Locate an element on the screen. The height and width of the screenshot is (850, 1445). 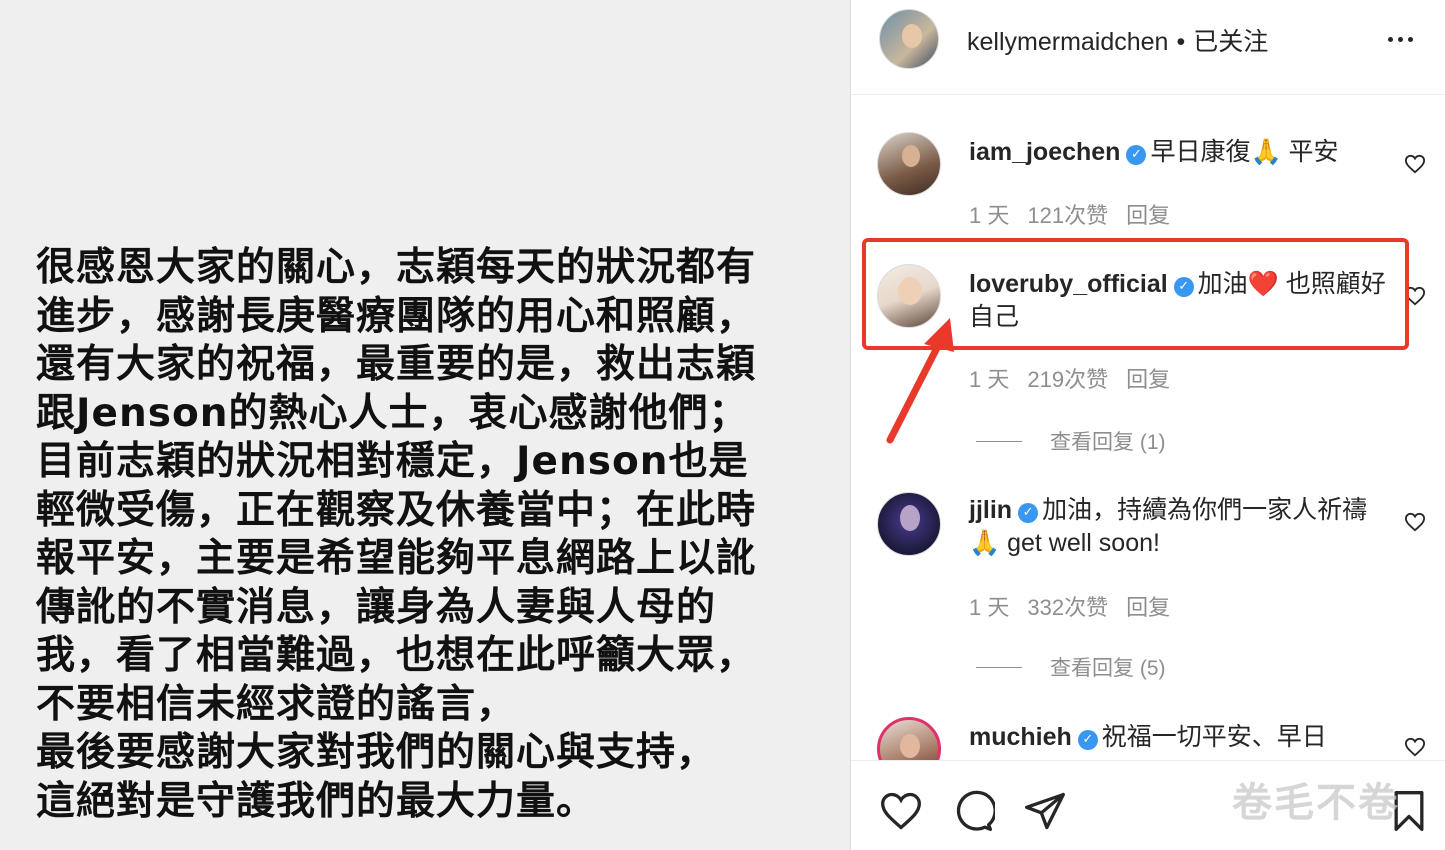
comment-text: iam_joechen ✓ 早日康復🙏 平安 is located at coordinates (1179, 152).